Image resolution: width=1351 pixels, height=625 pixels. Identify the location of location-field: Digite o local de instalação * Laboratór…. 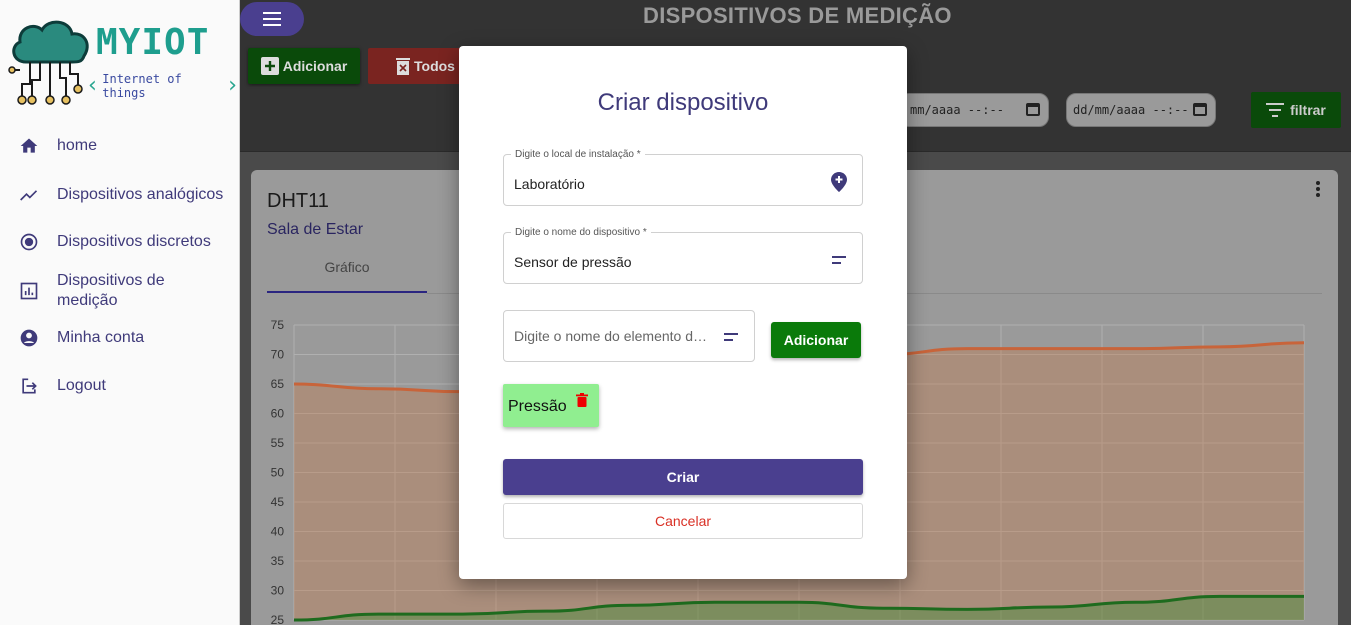
(683, 177).